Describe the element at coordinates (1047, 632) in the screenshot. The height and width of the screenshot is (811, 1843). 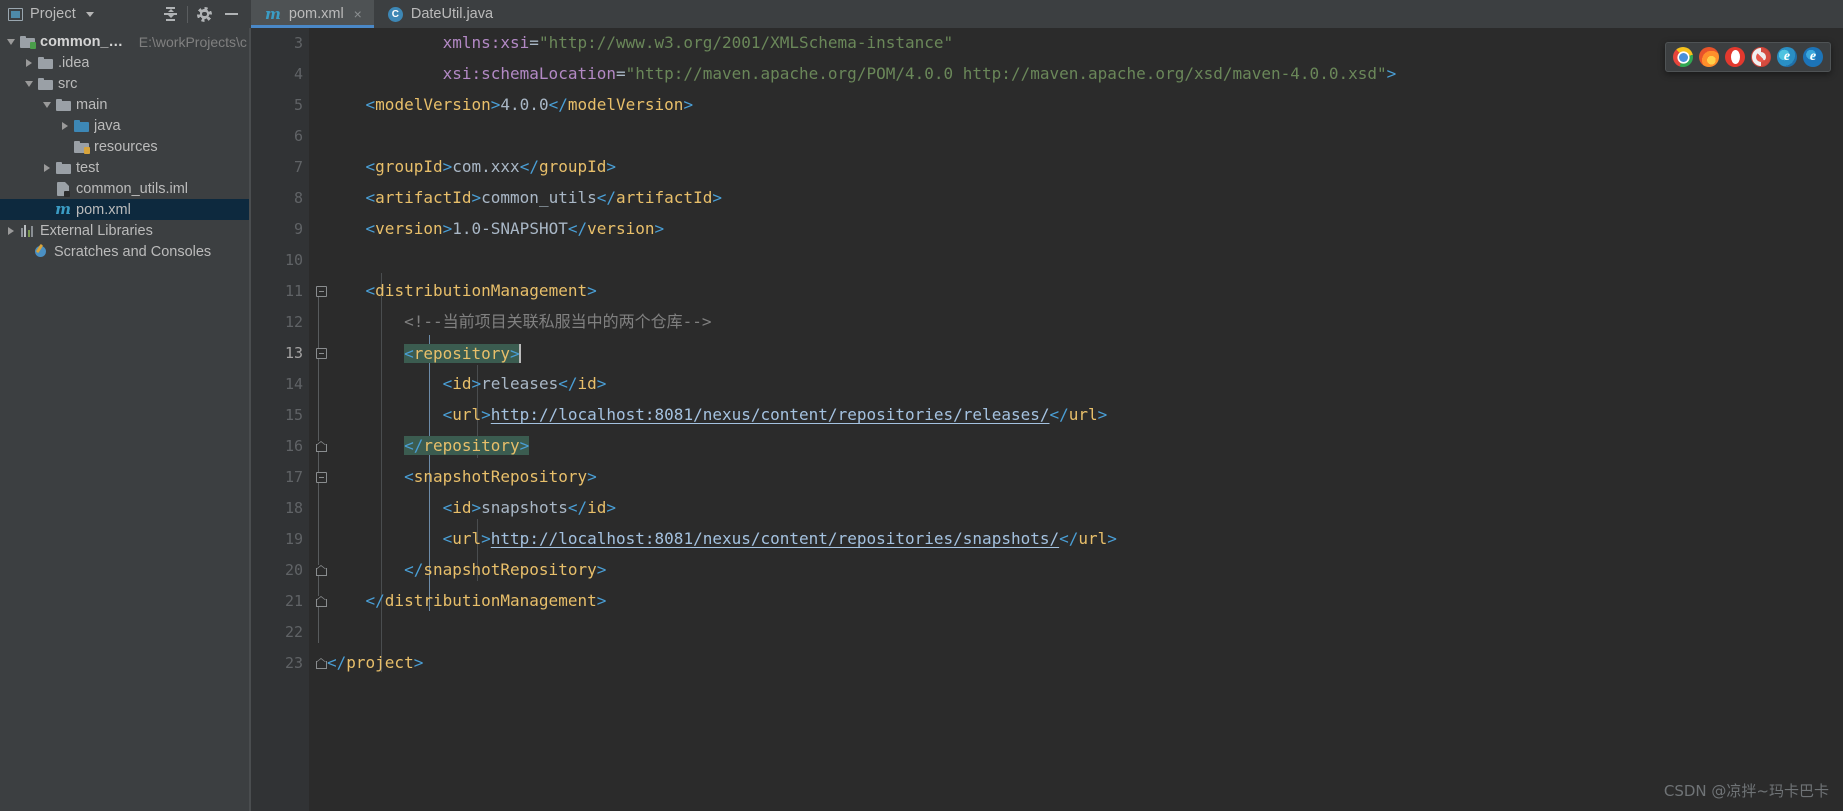
I see `editor-row: 22` at that location.